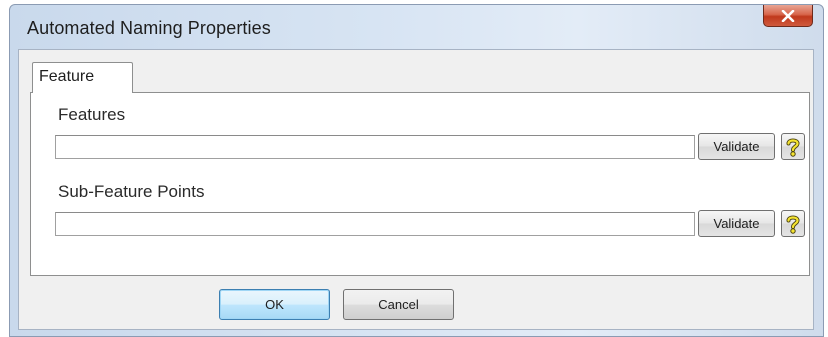 The image size is (828, 337). I want to click on features-input, so click(375, 147).